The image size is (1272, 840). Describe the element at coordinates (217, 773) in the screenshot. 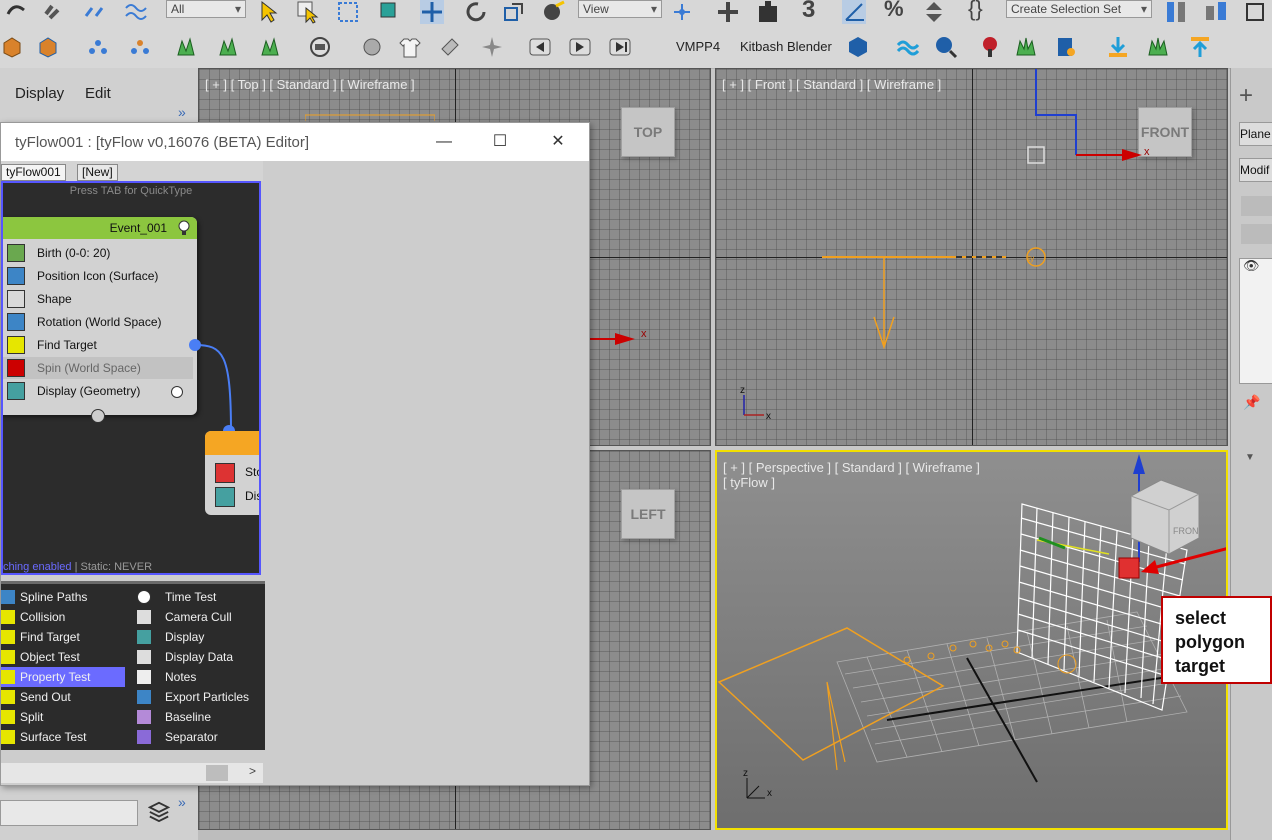

I see `scrollbar-thumb` at that location.